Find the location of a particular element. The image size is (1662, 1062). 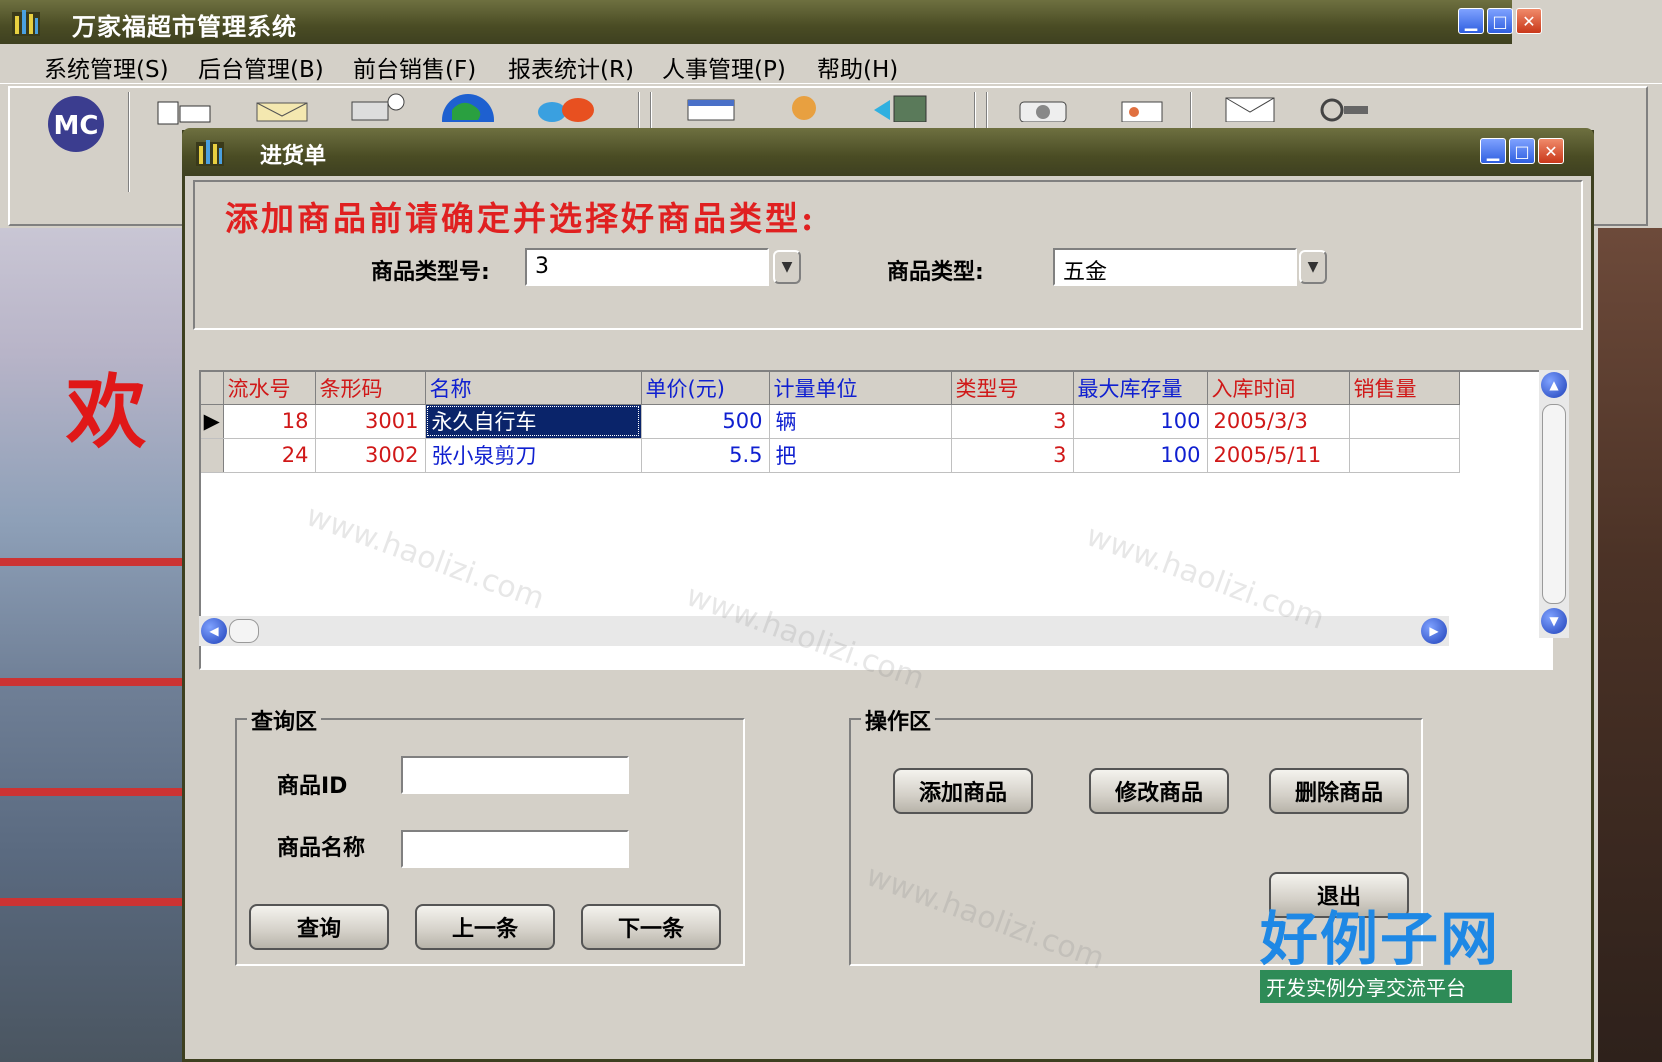

main-window-title: 万家福超市管理系统 is located at coordinates (184, 27).